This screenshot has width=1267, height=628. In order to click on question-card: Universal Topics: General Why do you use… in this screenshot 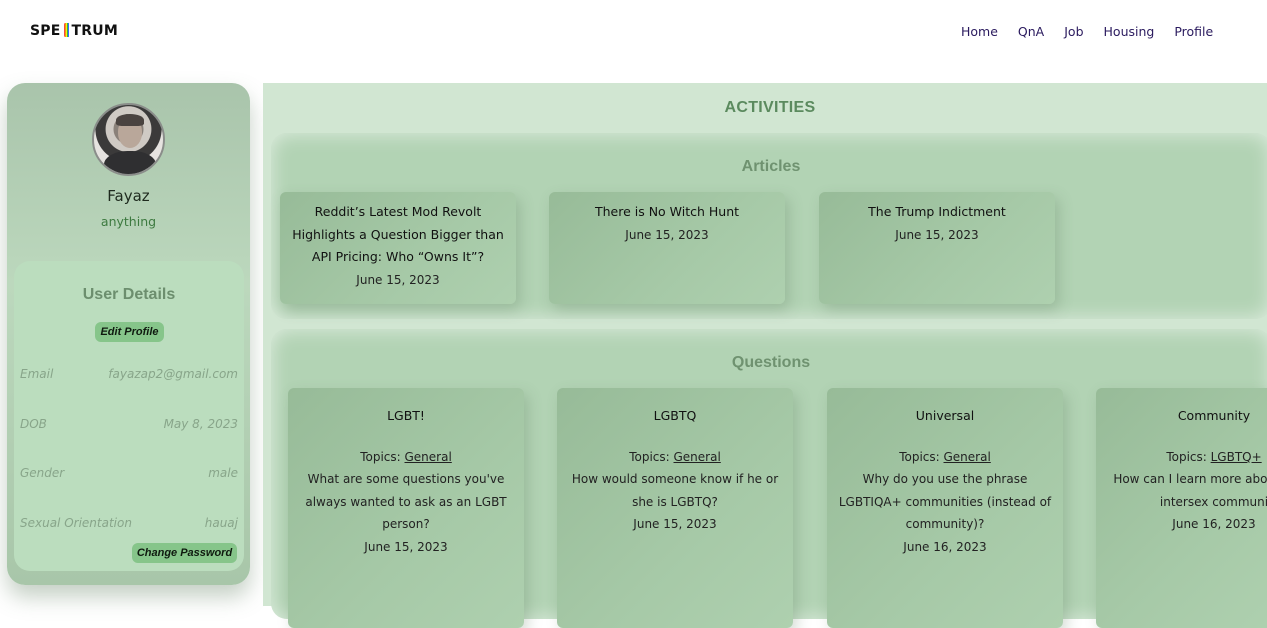, I will do `click(945, 508)`.